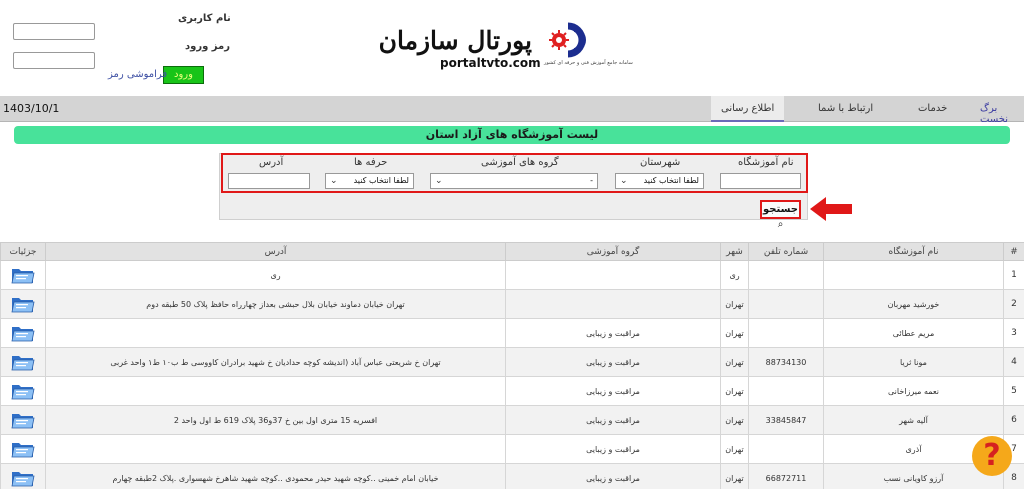 The image size is (1024, 489). Describe the element at coordinates (512, 391) in the screenshot. I see `table-row: مراقبت و زیبایی تهران نعمه میرزاخانی 5` at that location.